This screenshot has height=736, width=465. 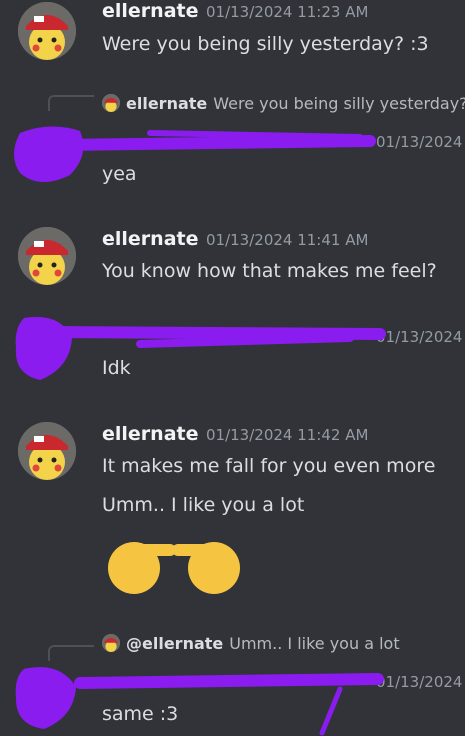 What do you see at coordinates (287, 435) in the screenshot?
I see `message-timestamp: 01/13/2024 11:42 AM` at bounding box center [287, 435].